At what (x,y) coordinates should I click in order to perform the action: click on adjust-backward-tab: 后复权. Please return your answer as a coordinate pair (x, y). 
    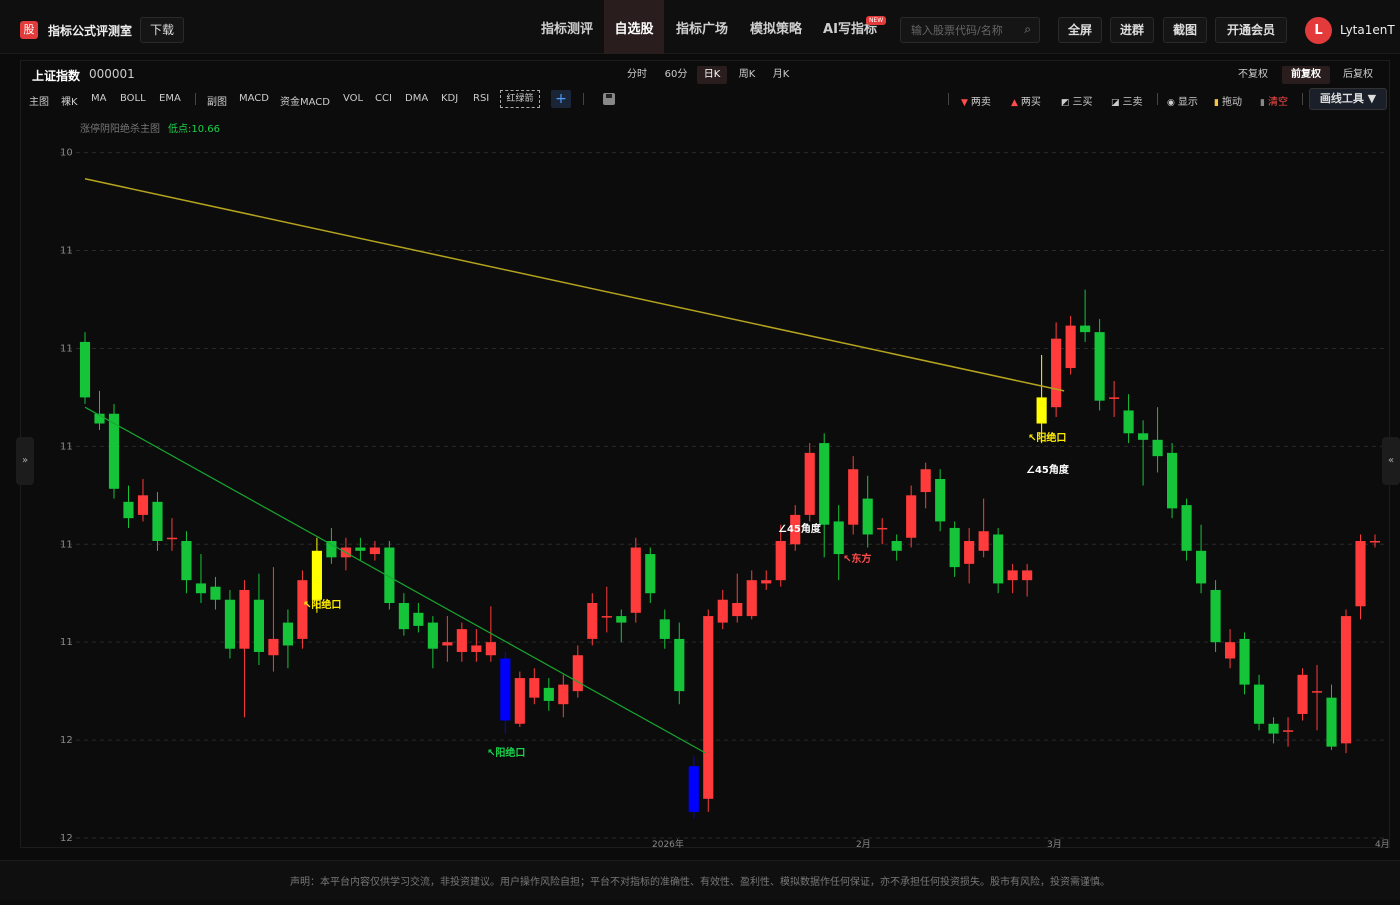
    Looking at the image, I should click on (1358, 75).